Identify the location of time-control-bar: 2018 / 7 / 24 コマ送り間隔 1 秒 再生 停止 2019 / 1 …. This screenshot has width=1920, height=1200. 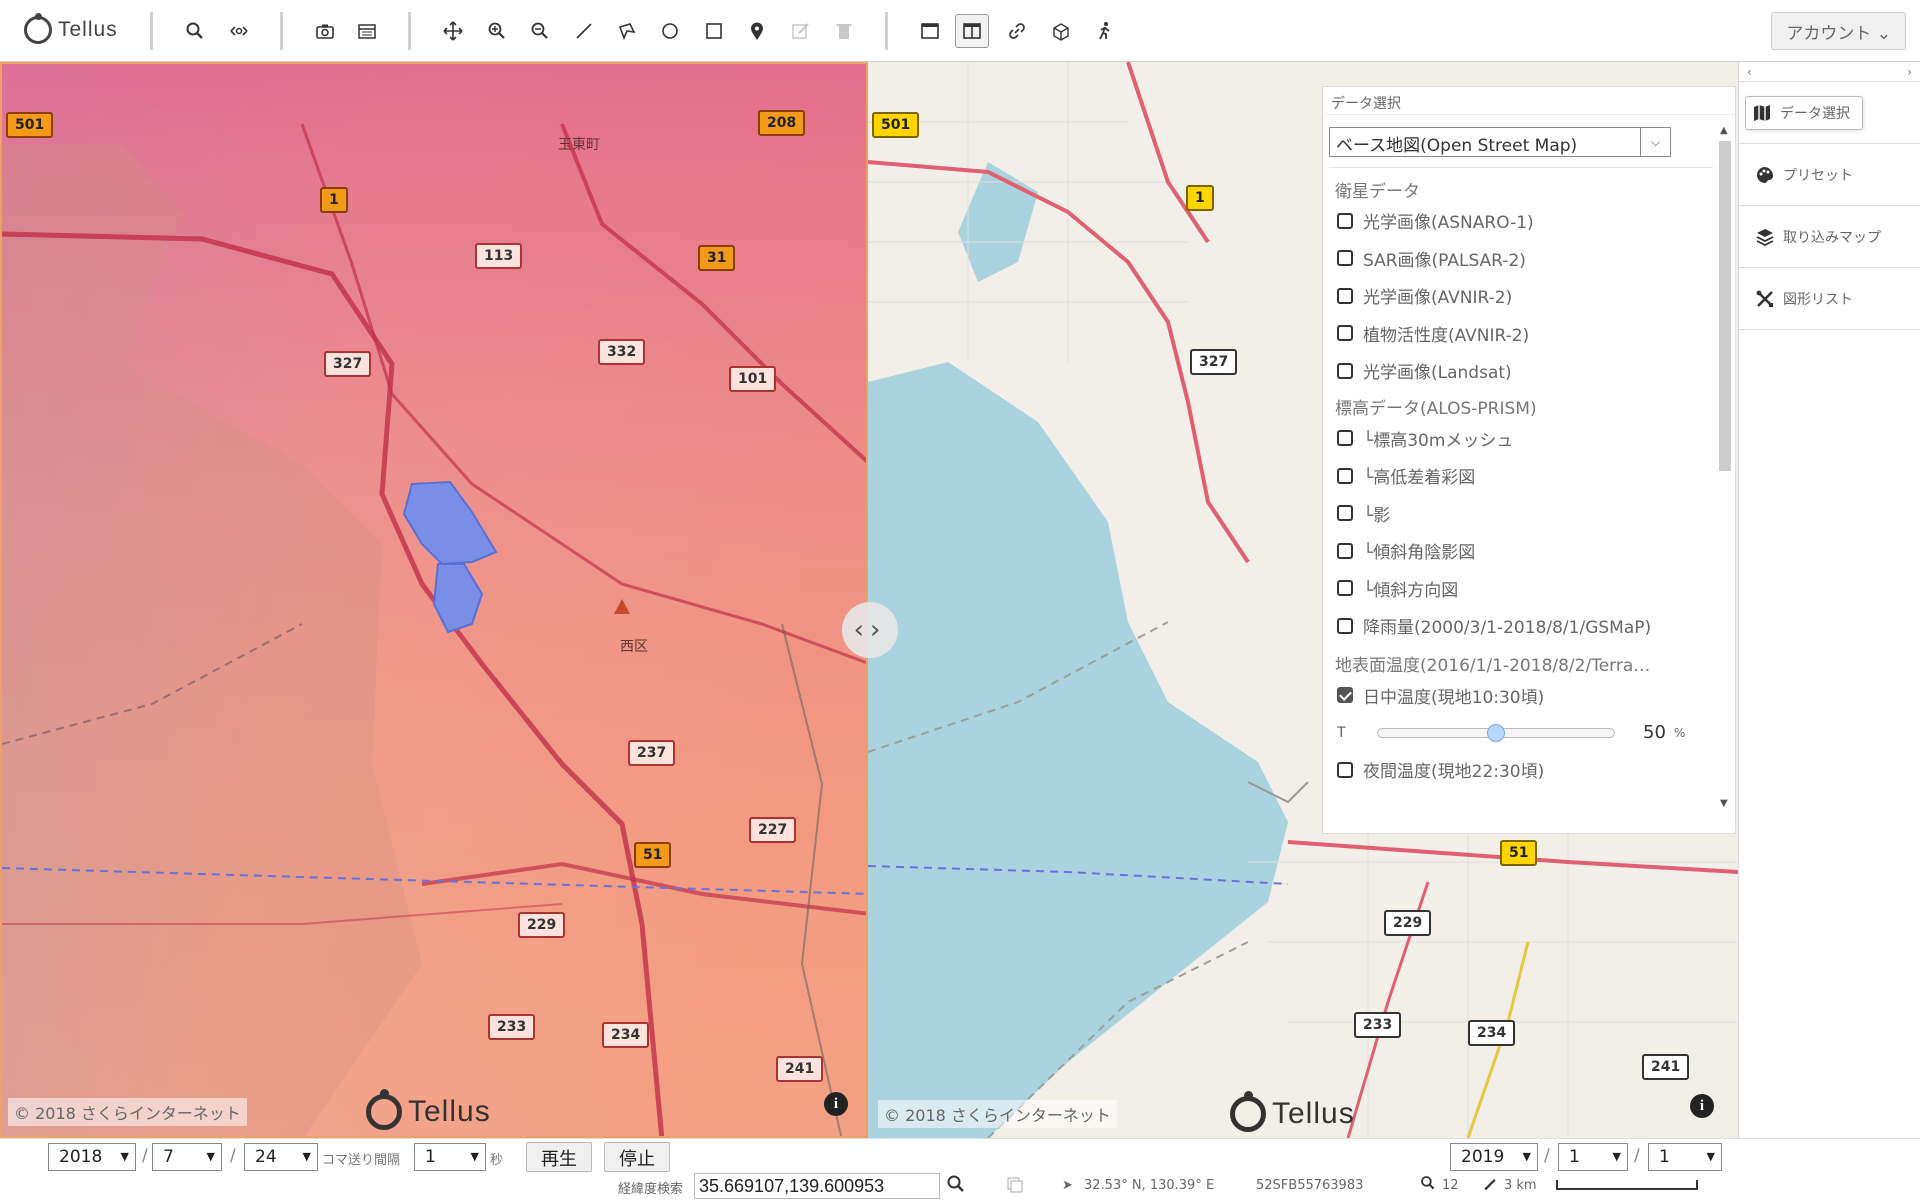
(960, 1155).